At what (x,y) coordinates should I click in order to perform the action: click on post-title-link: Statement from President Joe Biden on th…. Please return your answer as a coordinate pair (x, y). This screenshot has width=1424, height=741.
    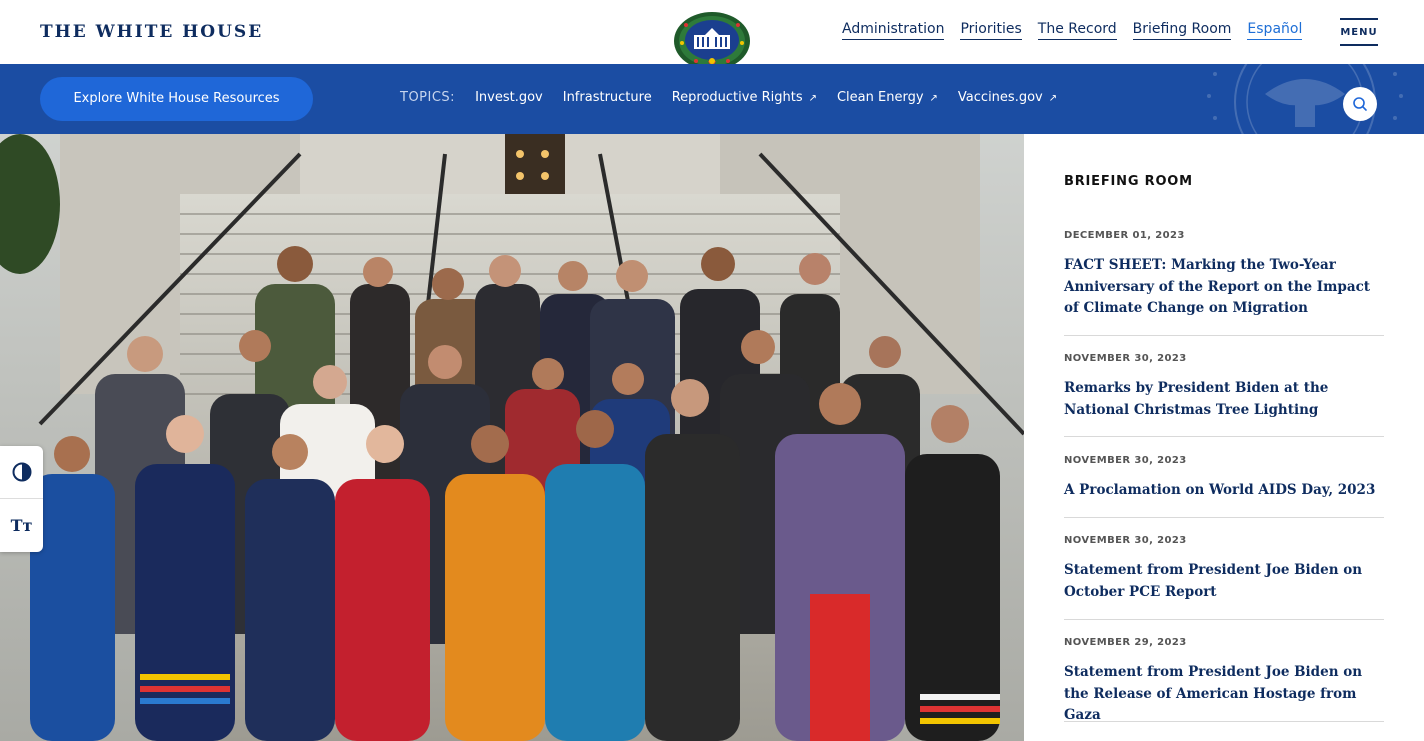
    Looking at the image, I should click on (1224, 694).